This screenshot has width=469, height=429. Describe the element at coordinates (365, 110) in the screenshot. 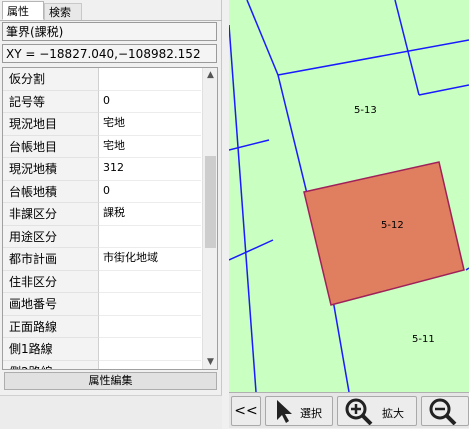

I see `lot-label: 5-13` at that location.